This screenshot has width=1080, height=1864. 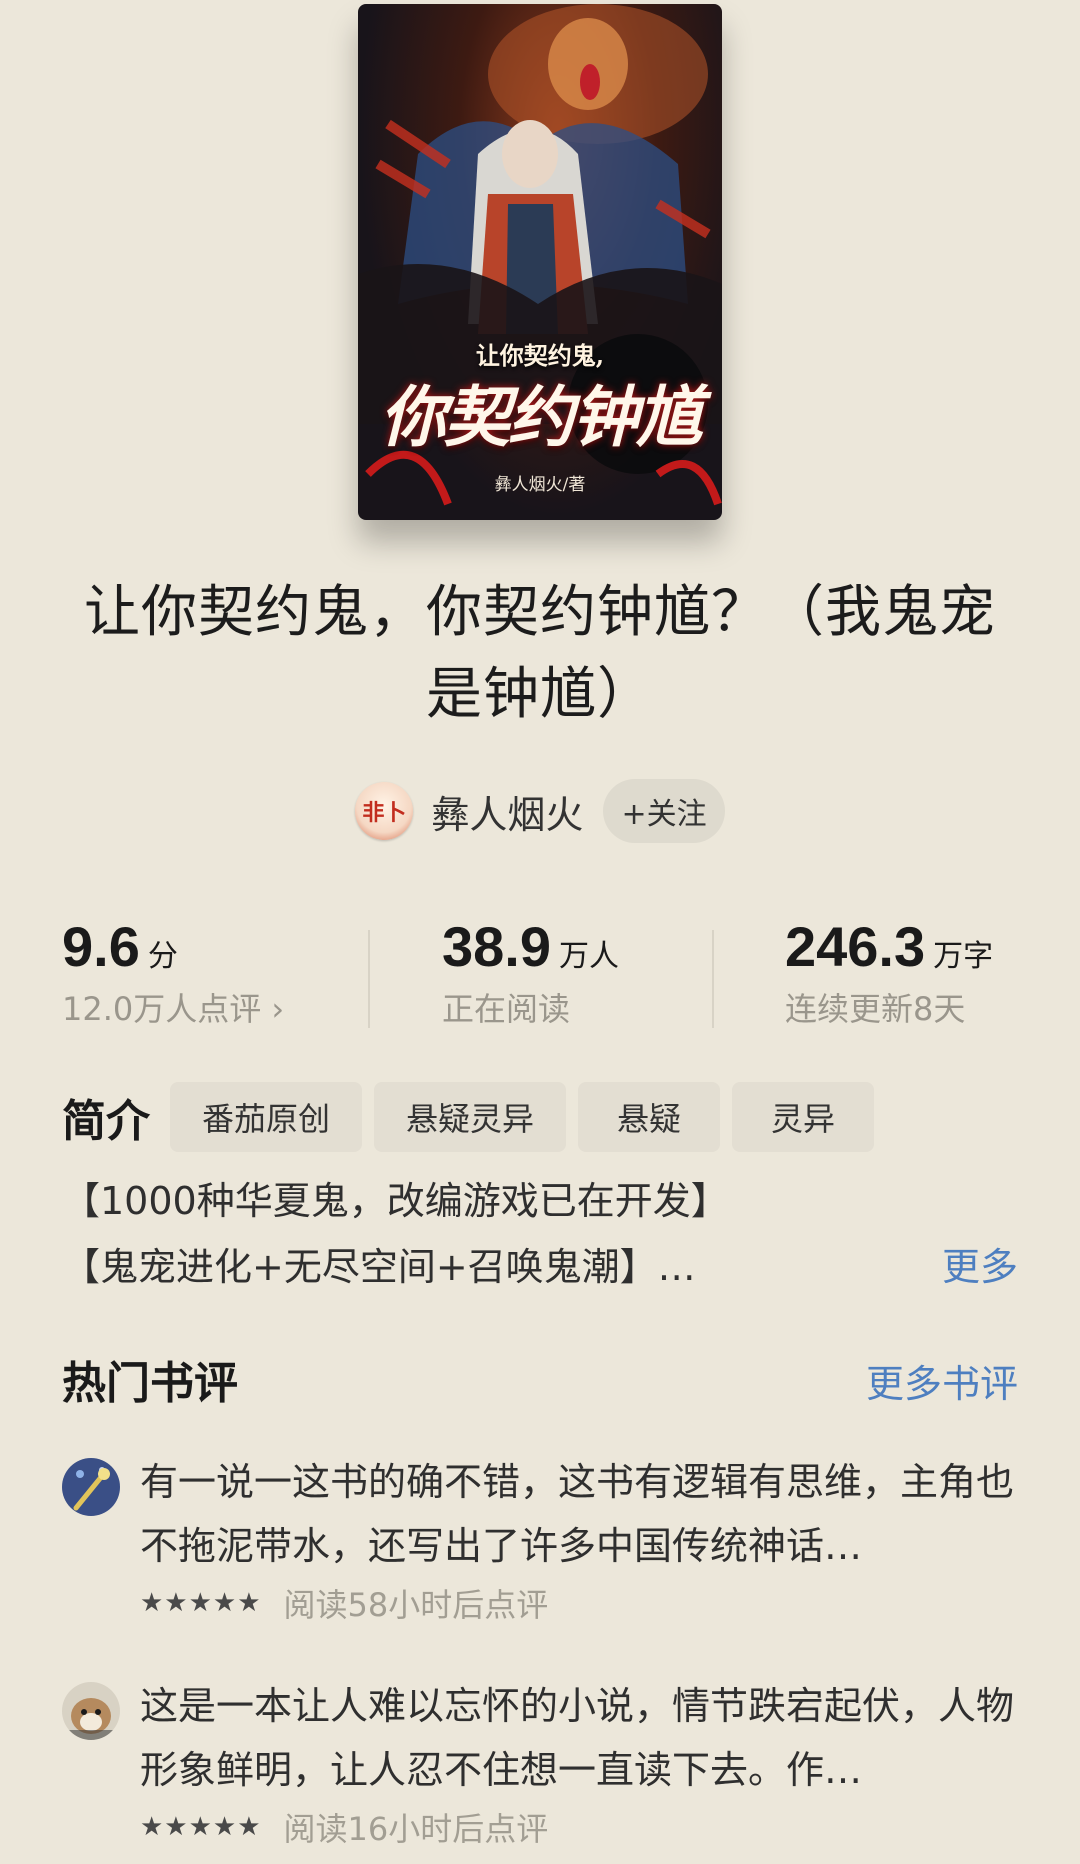 I want to click on intro-row: 简介 番茄原创 悬疑灵异 悬疑 灵异, so click(x=474, y=1117).